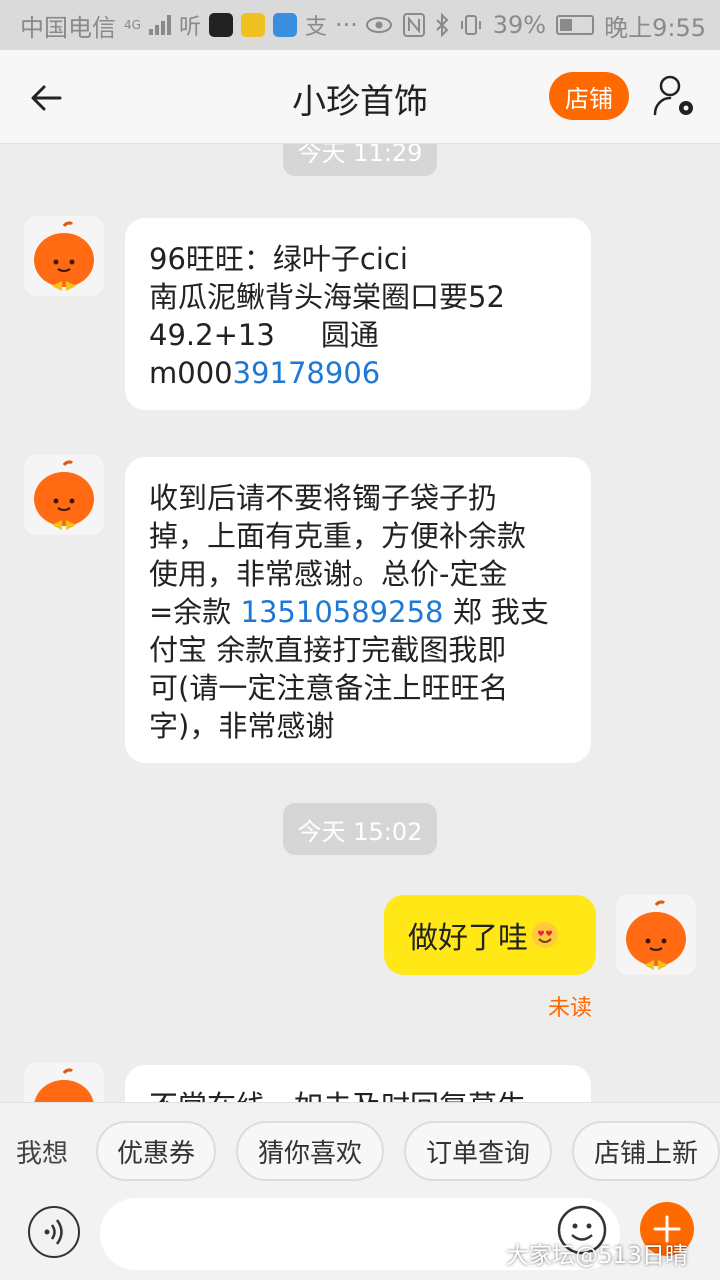 The height and width of the screenshot is (1280, 720). Describe the element at coordinates (156, 1151) in the screenshot. I see `chip-coupon: 优惠券` at that location.